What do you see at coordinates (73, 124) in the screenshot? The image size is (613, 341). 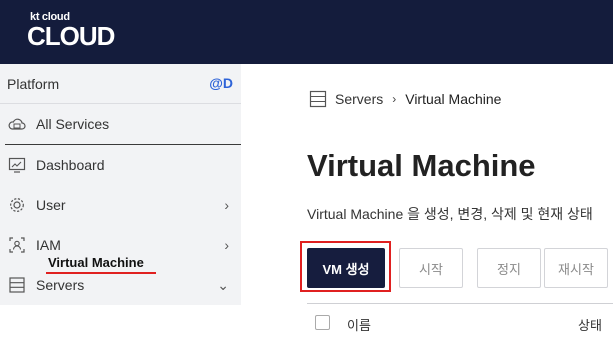 I see `sidebar-item-label: All Services` at bounding box center [73, 124].